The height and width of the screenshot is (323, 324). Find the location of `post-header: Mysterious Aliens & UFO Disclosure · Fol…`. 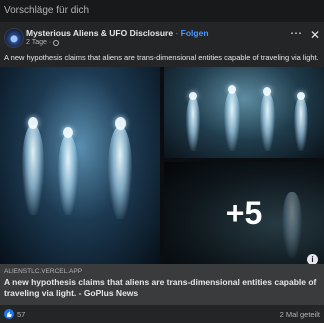

post-header: Mysterious Aliens & UFO Disclosure · Fol… is located at coordinates (162, 36).